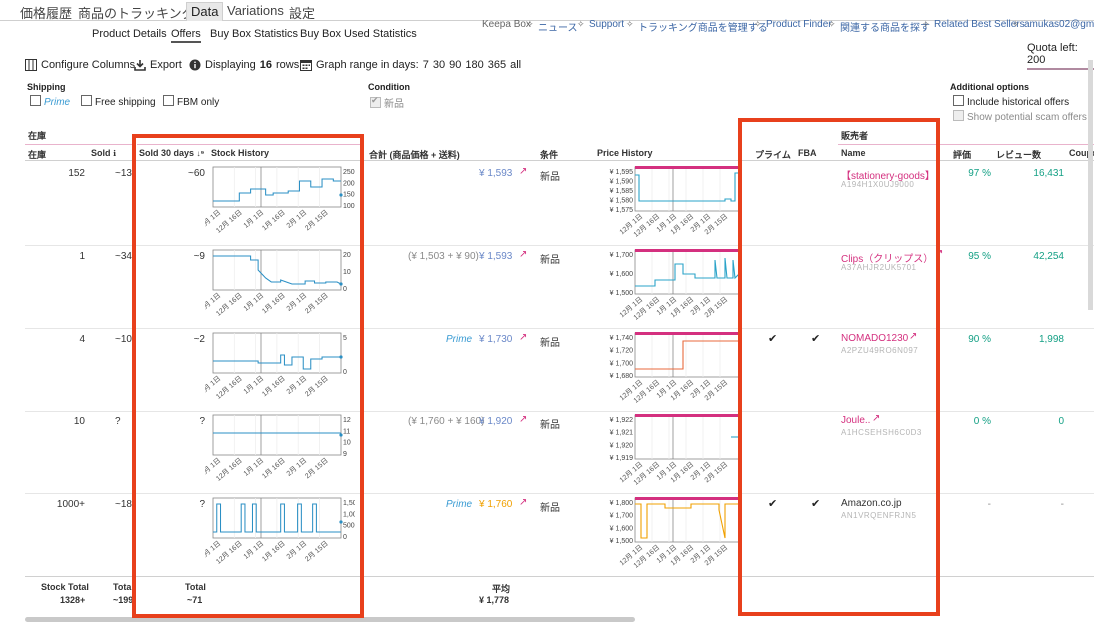  I want to click on sold-value: ~10, so click(123, 339).